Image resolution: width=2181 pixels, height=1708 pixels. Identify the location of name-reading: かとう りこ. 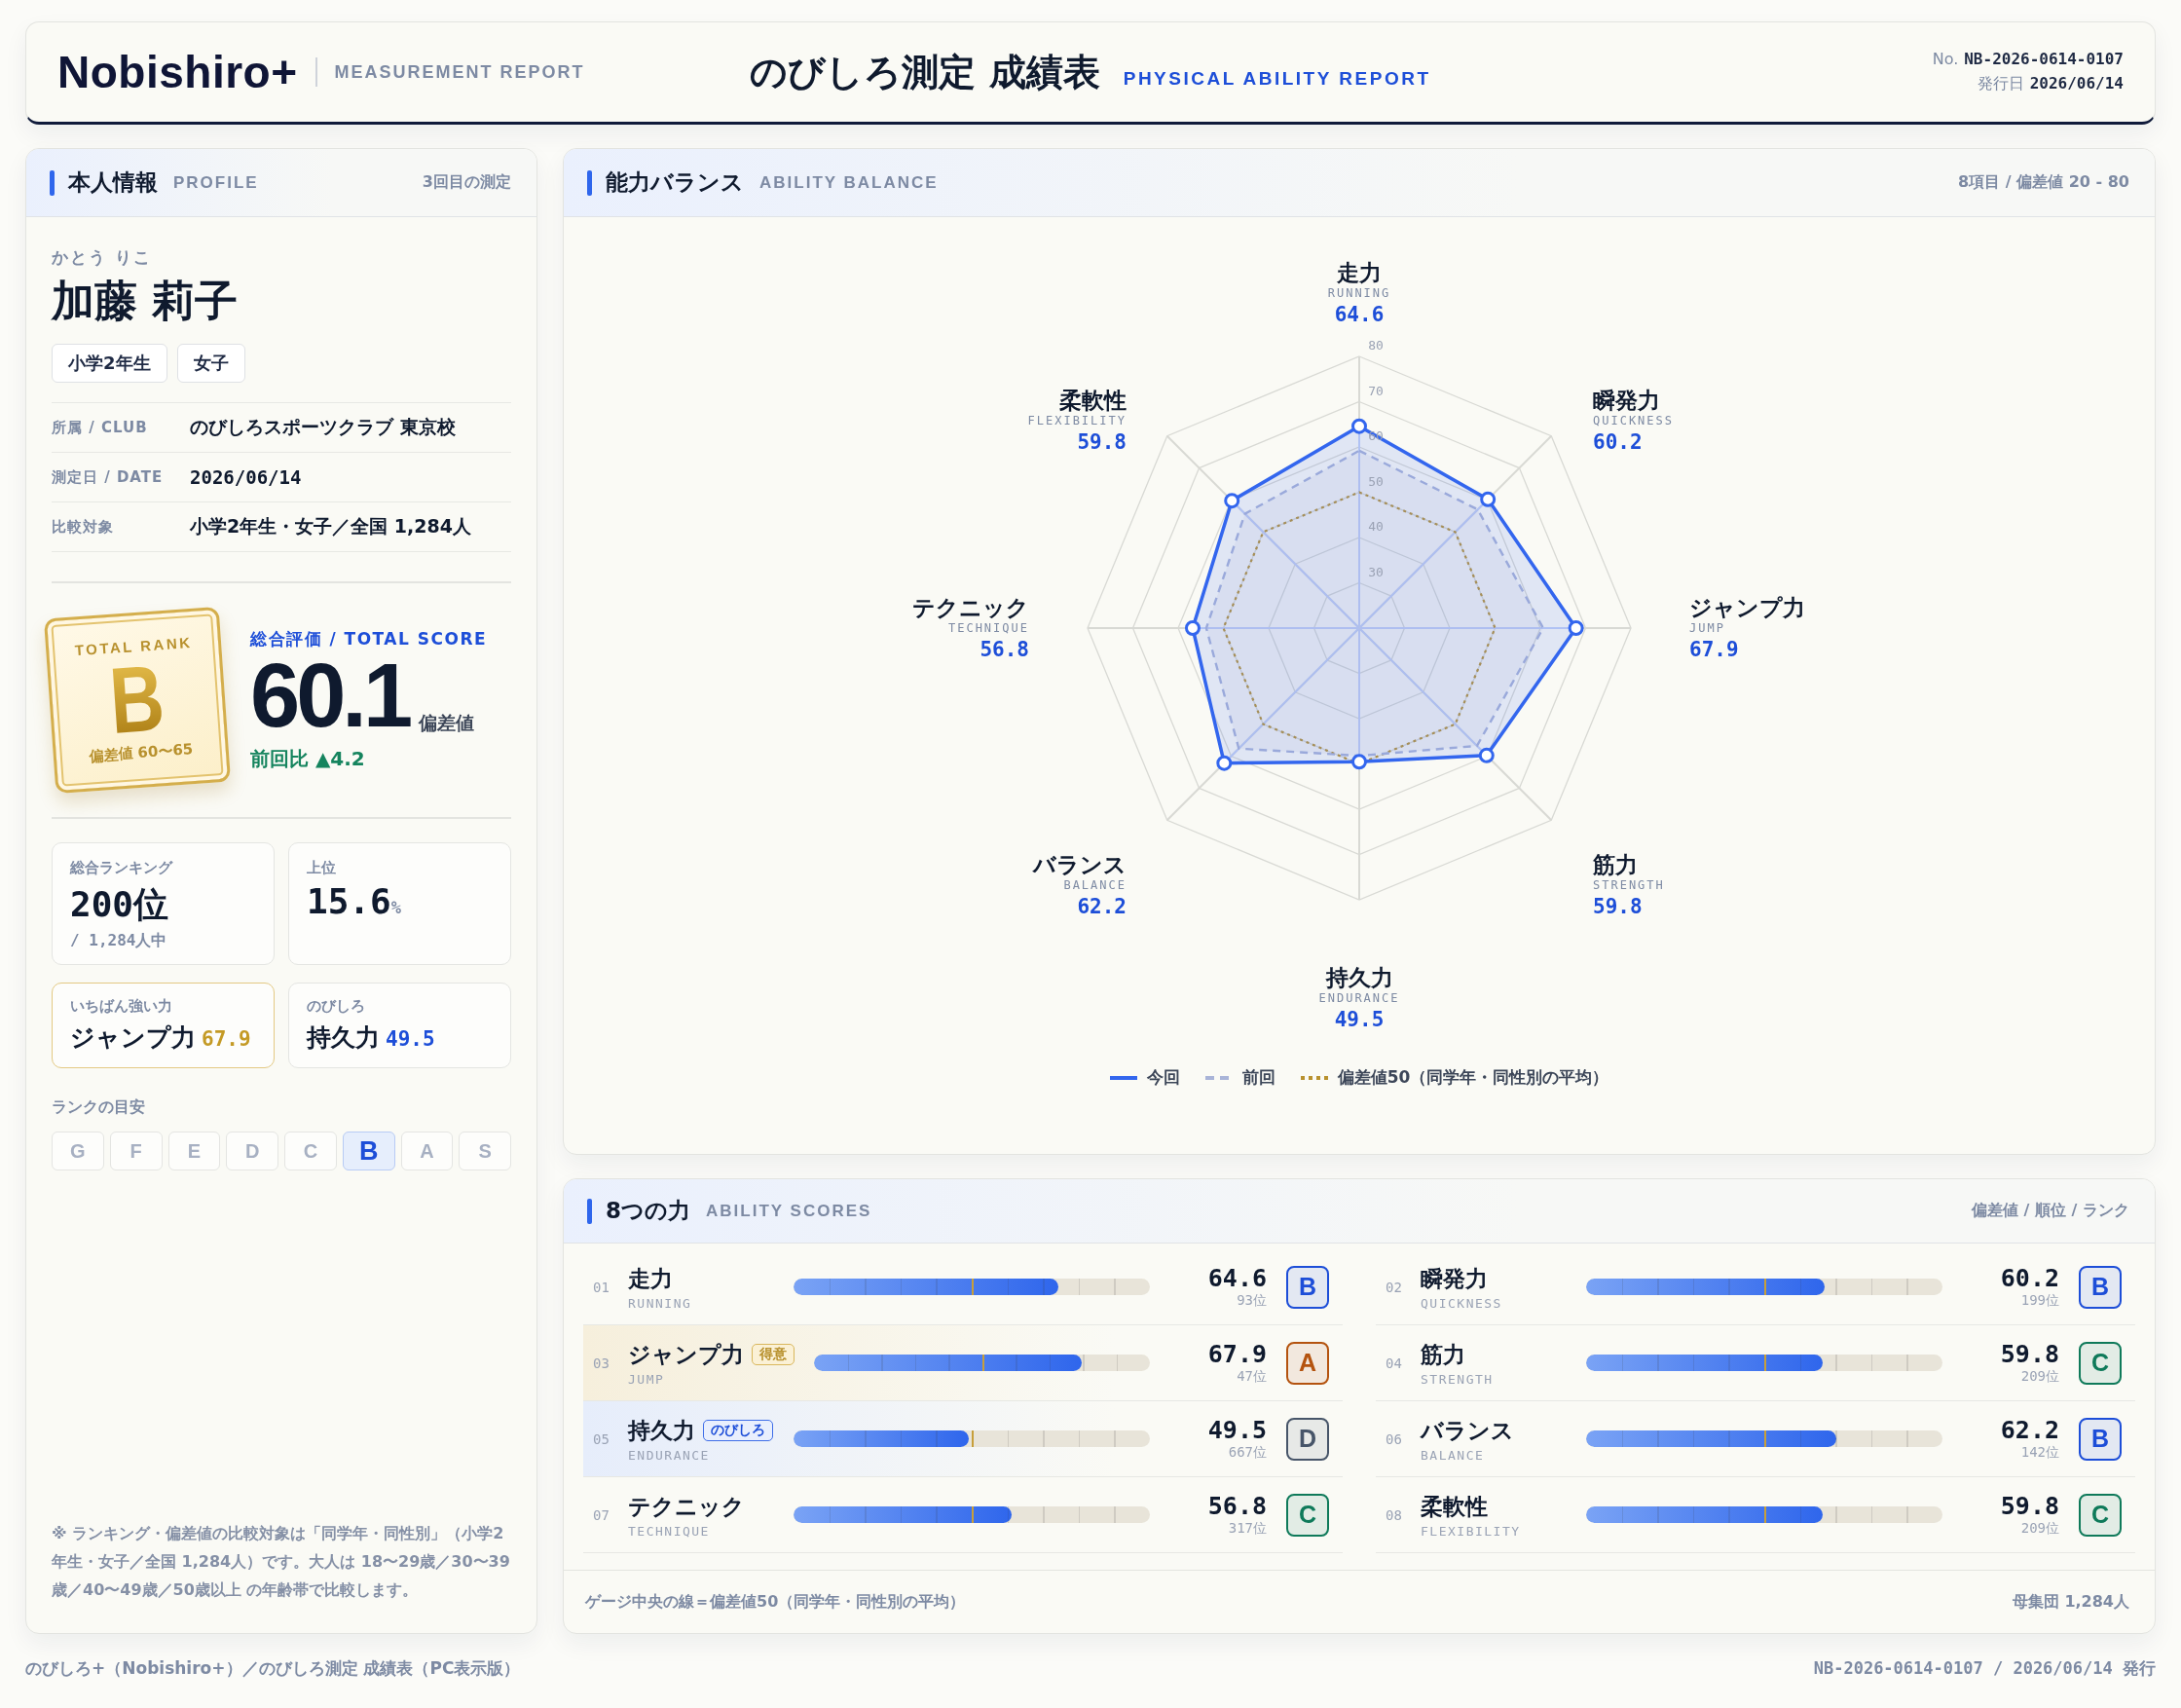
(102, 257).